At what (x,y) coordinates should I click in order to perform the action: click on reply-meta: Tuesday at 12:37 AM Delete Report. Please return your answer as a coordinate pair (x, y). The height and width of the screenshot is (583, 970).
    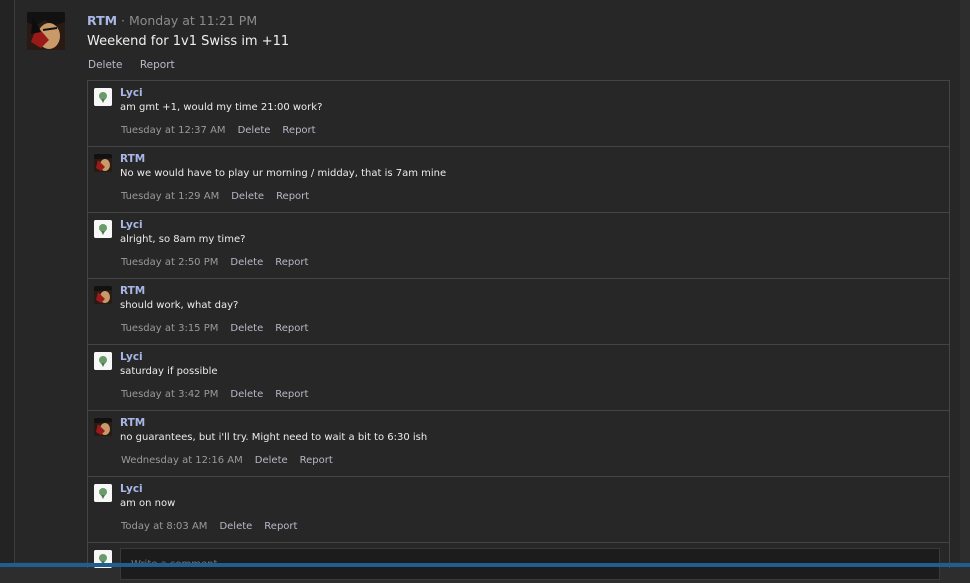
    Looking at the image, I should click on (218, 130).